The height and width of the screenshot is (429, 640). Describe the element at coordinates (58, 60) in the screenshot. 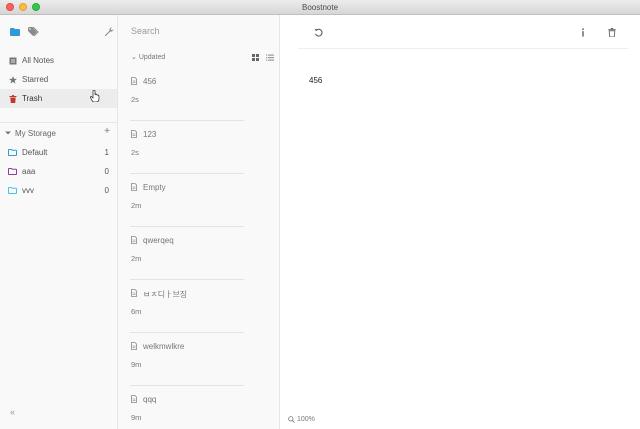

I see `sidebar-item-all-notes: All Notes` at that location.